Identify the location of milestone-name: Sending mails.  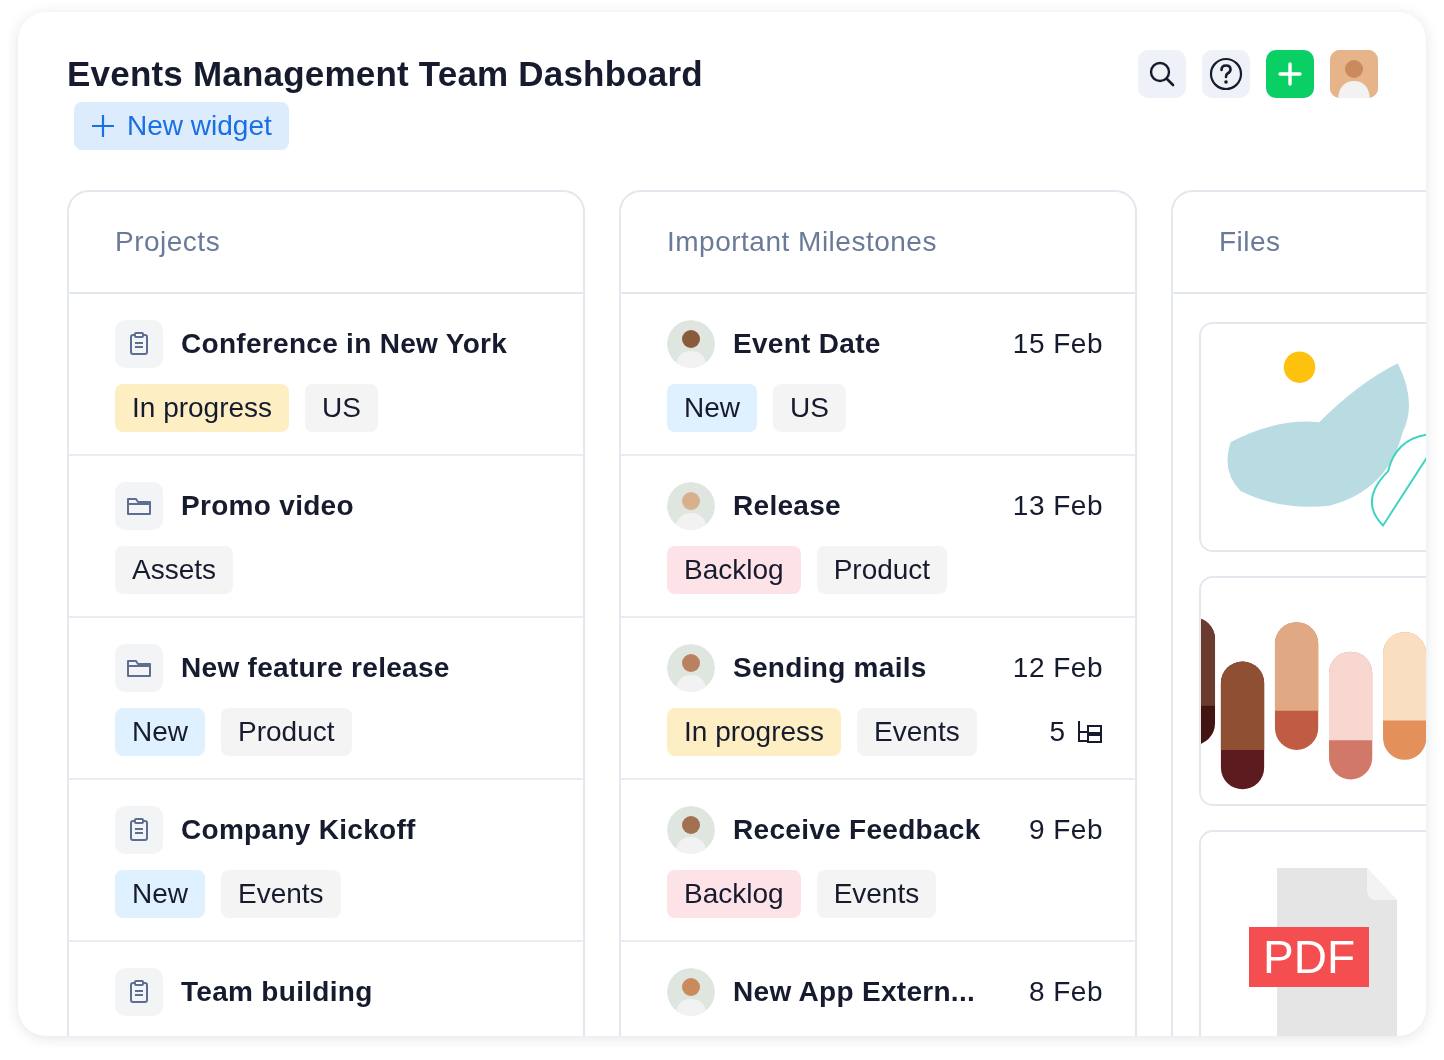
(830, 668).